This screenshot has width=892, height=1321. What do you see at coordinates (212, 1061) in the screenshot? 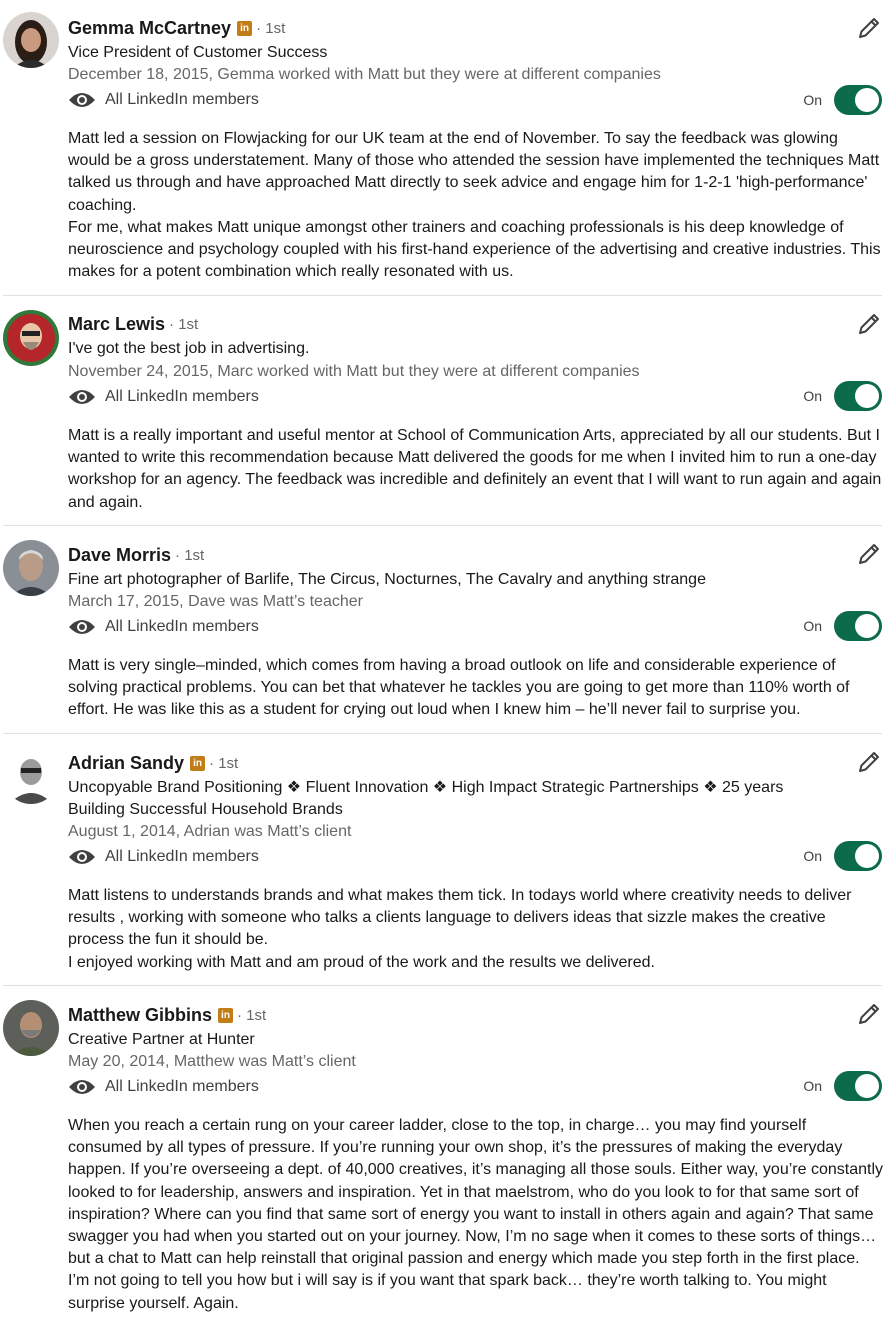
I see `relationship-meta: May 20, 2014, Matthew was Matt’s client` at bounding box center [212, 1061].